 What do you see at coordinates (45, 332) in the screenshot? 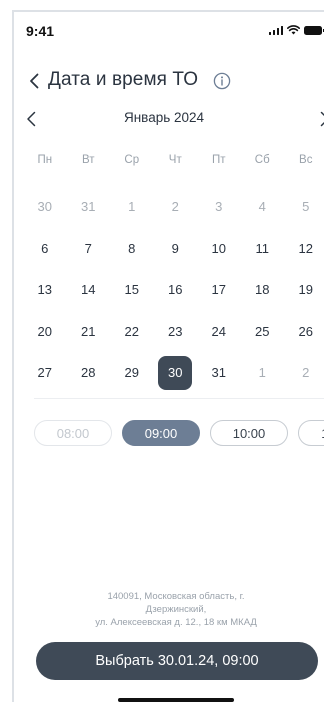
I see `calendar-day: 20` at bounding box center [45, 332].